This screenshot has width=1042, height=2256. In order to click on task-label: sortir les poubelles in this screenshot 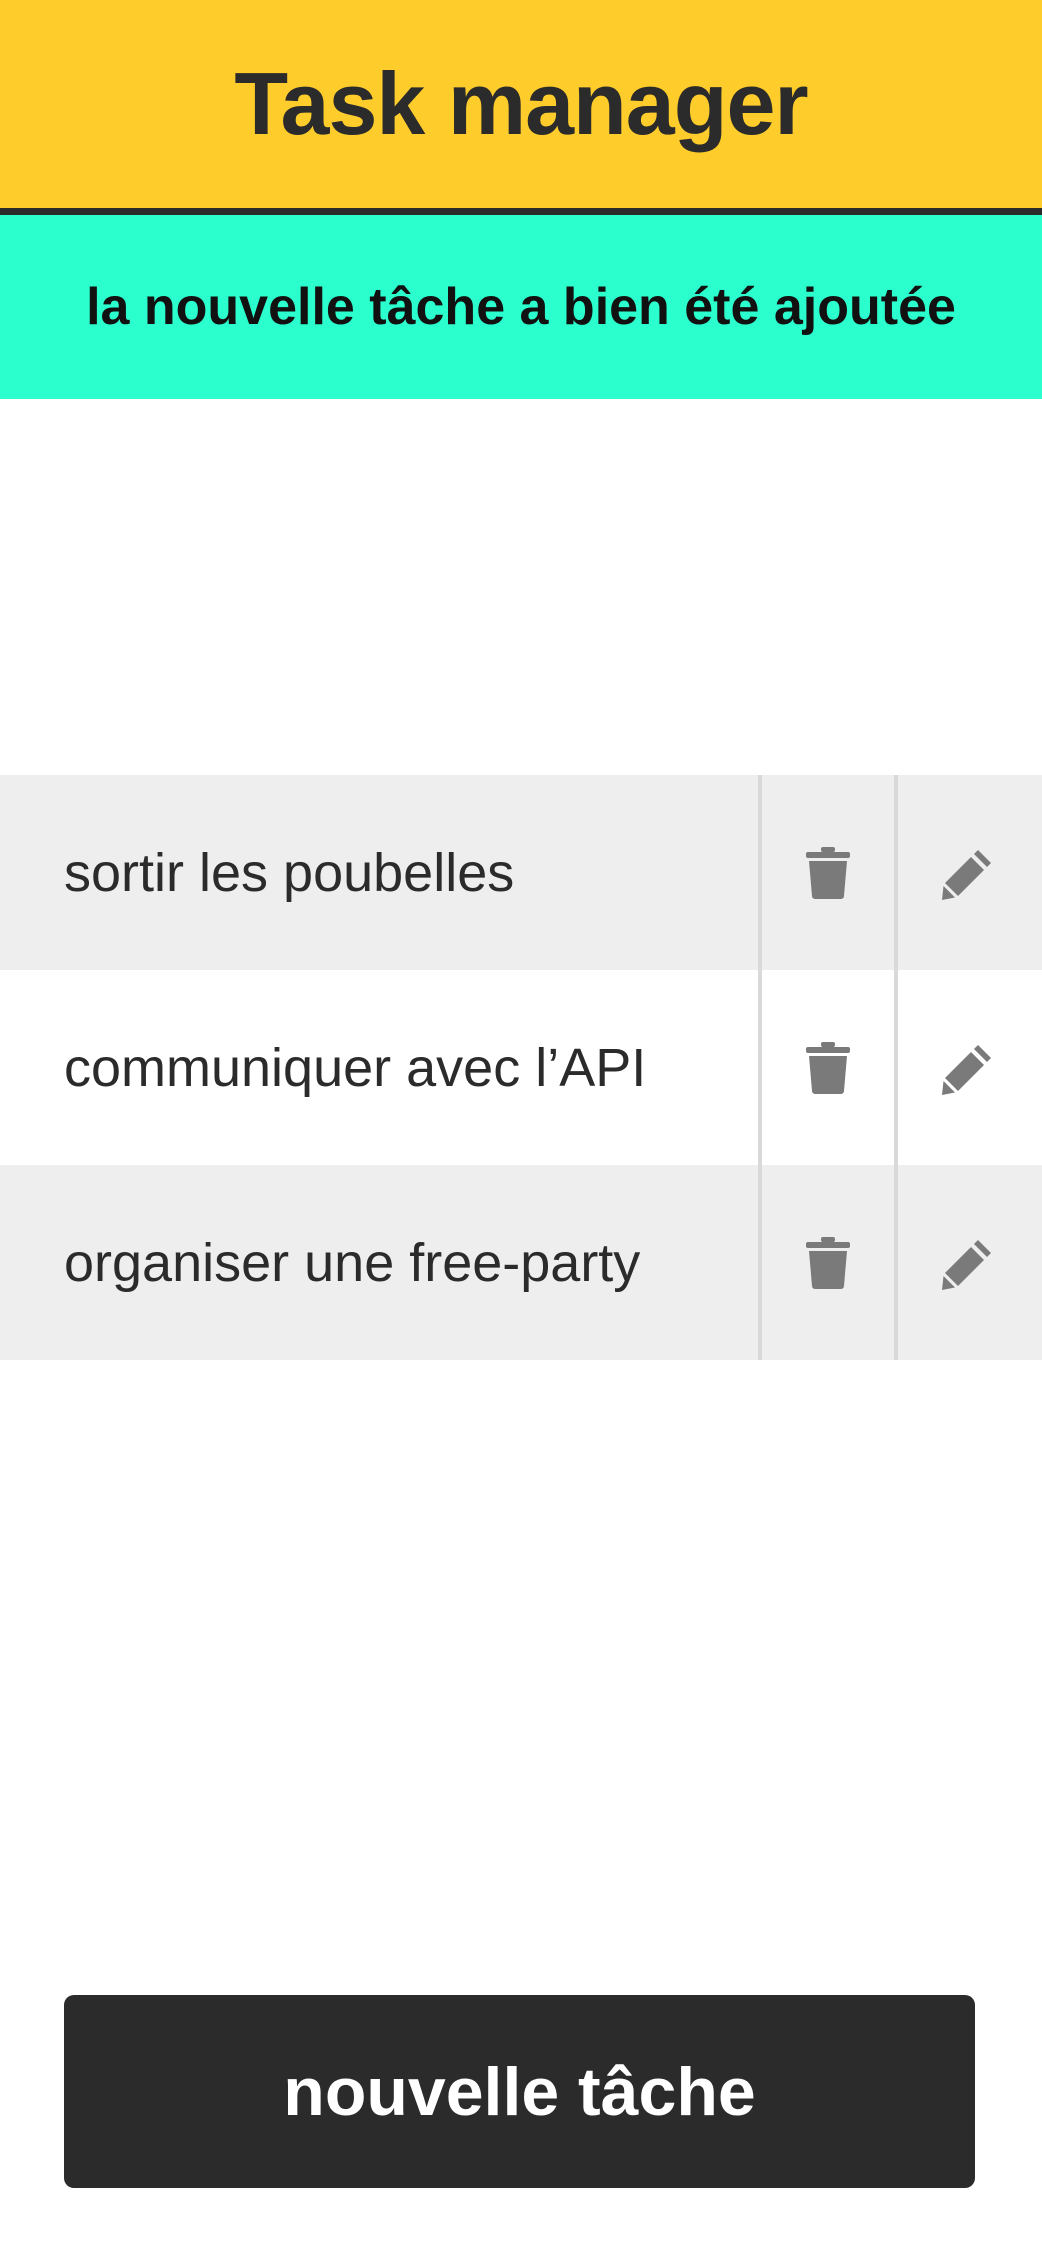, I will do `click(381, 872)`.